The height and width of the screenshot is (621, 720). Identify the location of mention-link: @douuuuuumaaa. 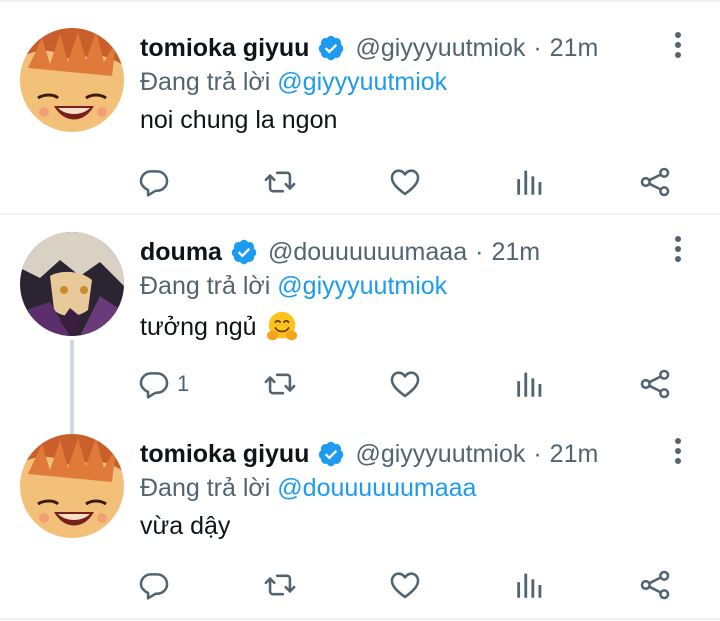
(376, 488).